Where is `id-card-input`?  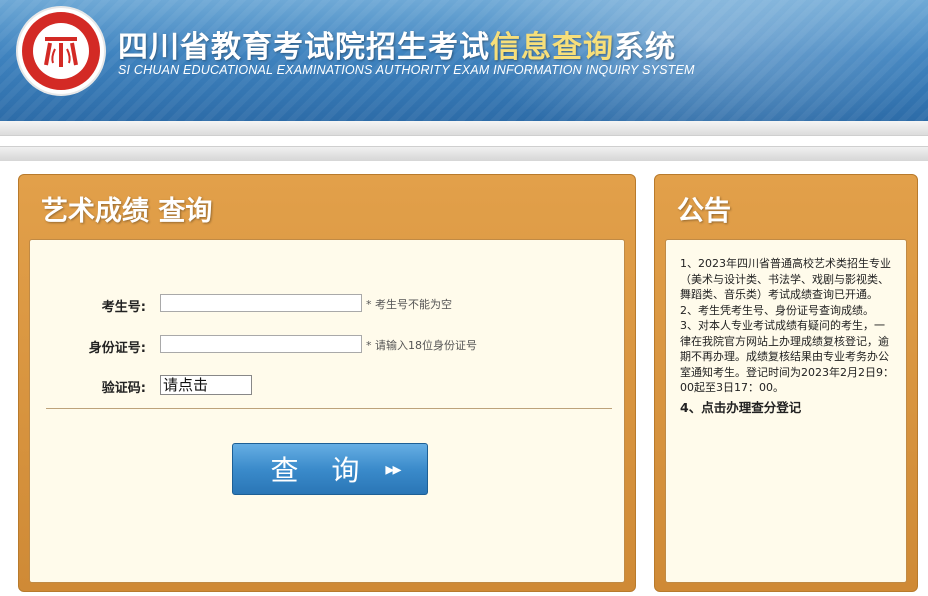
id-card-input is located at coordinates (261, 344).